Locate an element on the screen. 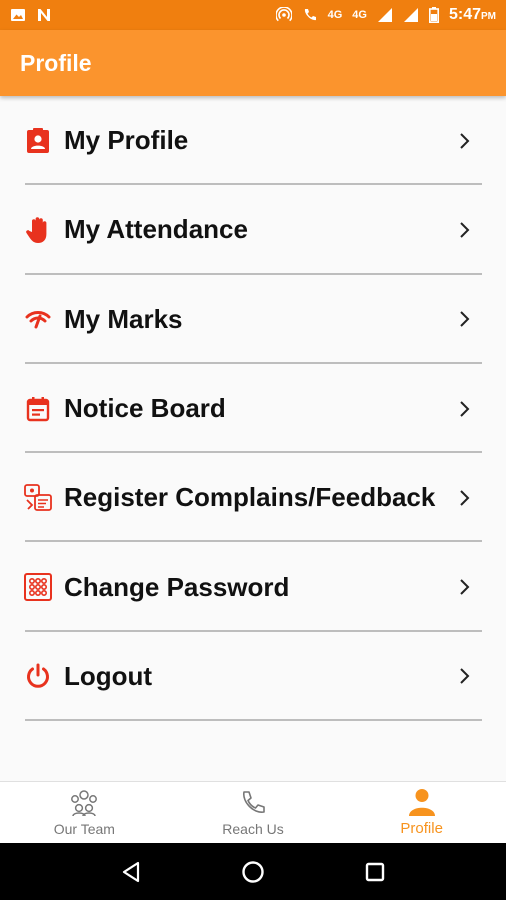 Image resolution: width=506 pixels, height=900 pixels. power-icon is located at coordinates (38, 676).